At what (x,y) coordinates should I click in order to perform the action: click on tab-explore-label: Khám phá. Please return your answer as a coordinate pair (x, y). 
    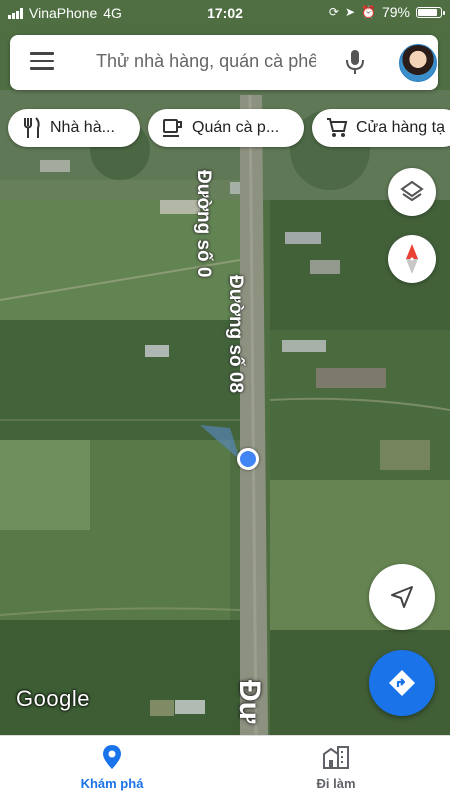
    Looking at the image, I should click on (112, 783).